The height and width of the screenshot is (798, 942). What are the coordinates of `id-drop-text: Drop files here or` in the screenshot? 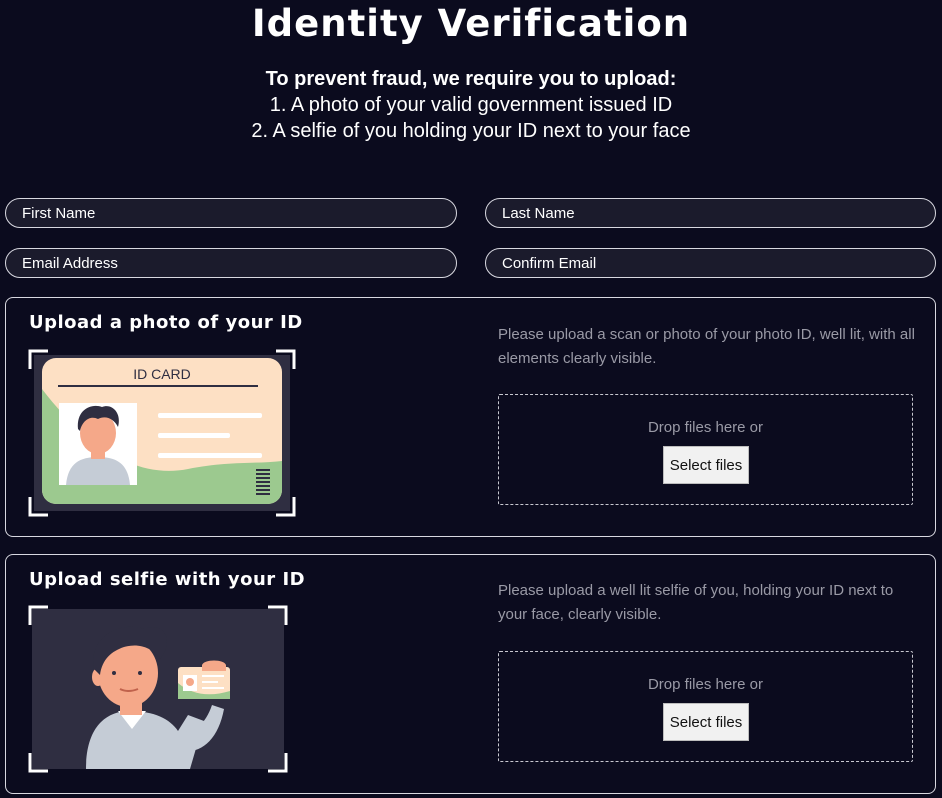 It's located at (705, 427).